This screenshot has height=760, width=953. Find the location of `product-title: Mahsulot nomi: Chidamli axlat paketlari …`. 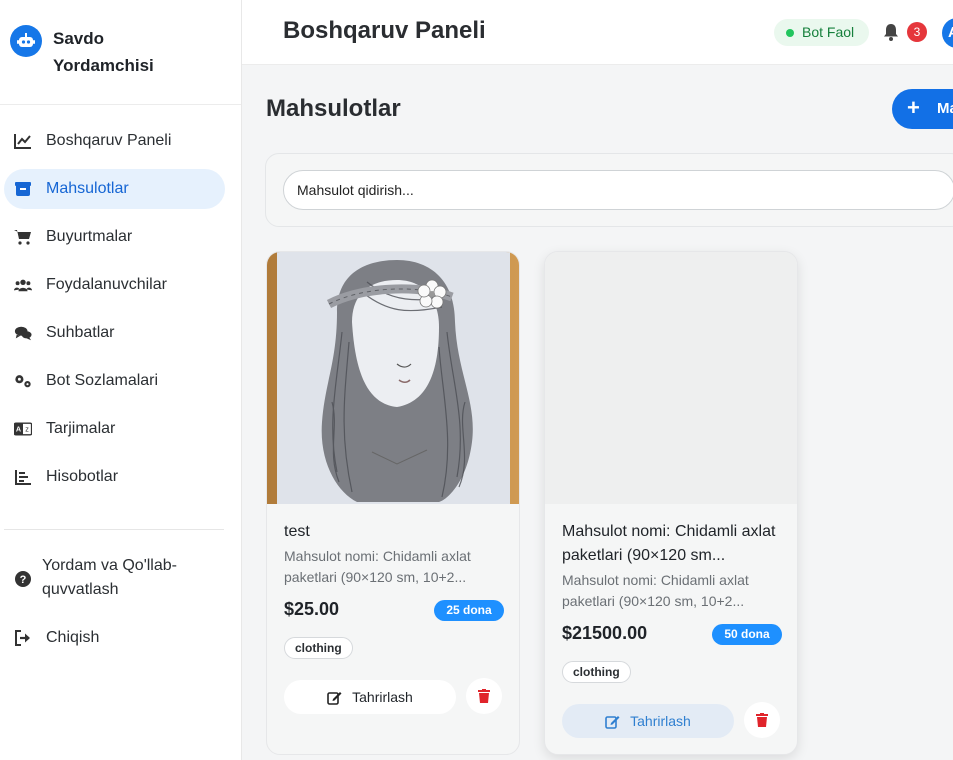

product-title: Mahsulot nomi: Chidamli axlat paketlari … is located at coordinates (669, 543).